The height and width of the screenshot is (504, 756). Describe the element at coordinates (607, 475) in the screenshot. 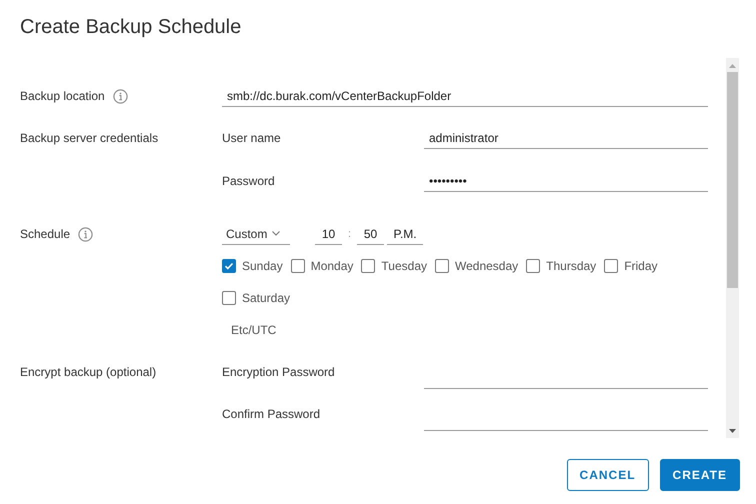

I see `cancel-button: CANCEL` at that location.